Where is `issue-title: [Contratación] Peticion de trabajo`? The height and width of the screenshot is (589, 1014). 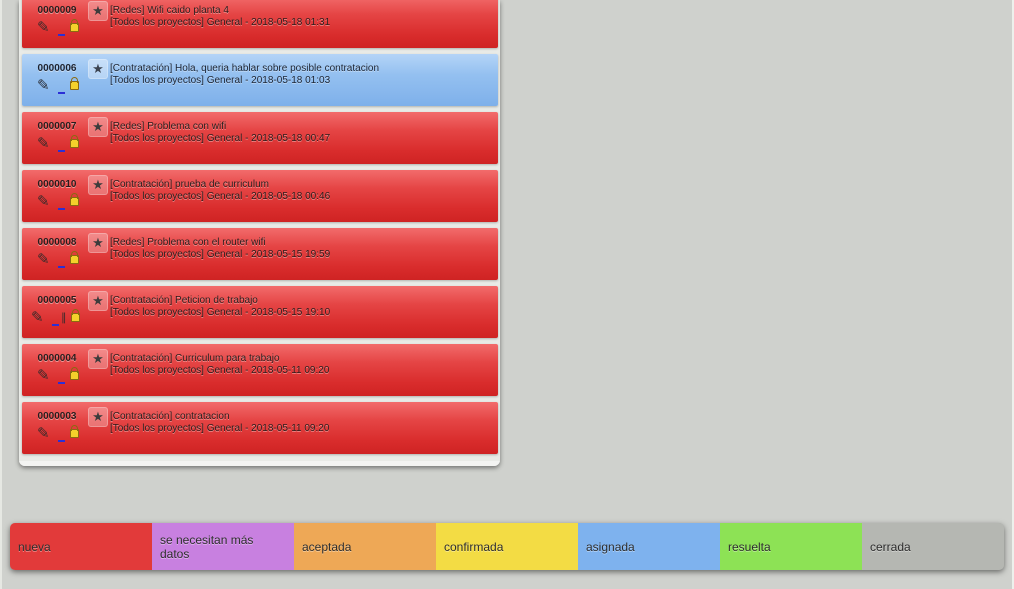 issue-title: [Contratación] Peticion de trabajo is located at coordinates (184, 300).